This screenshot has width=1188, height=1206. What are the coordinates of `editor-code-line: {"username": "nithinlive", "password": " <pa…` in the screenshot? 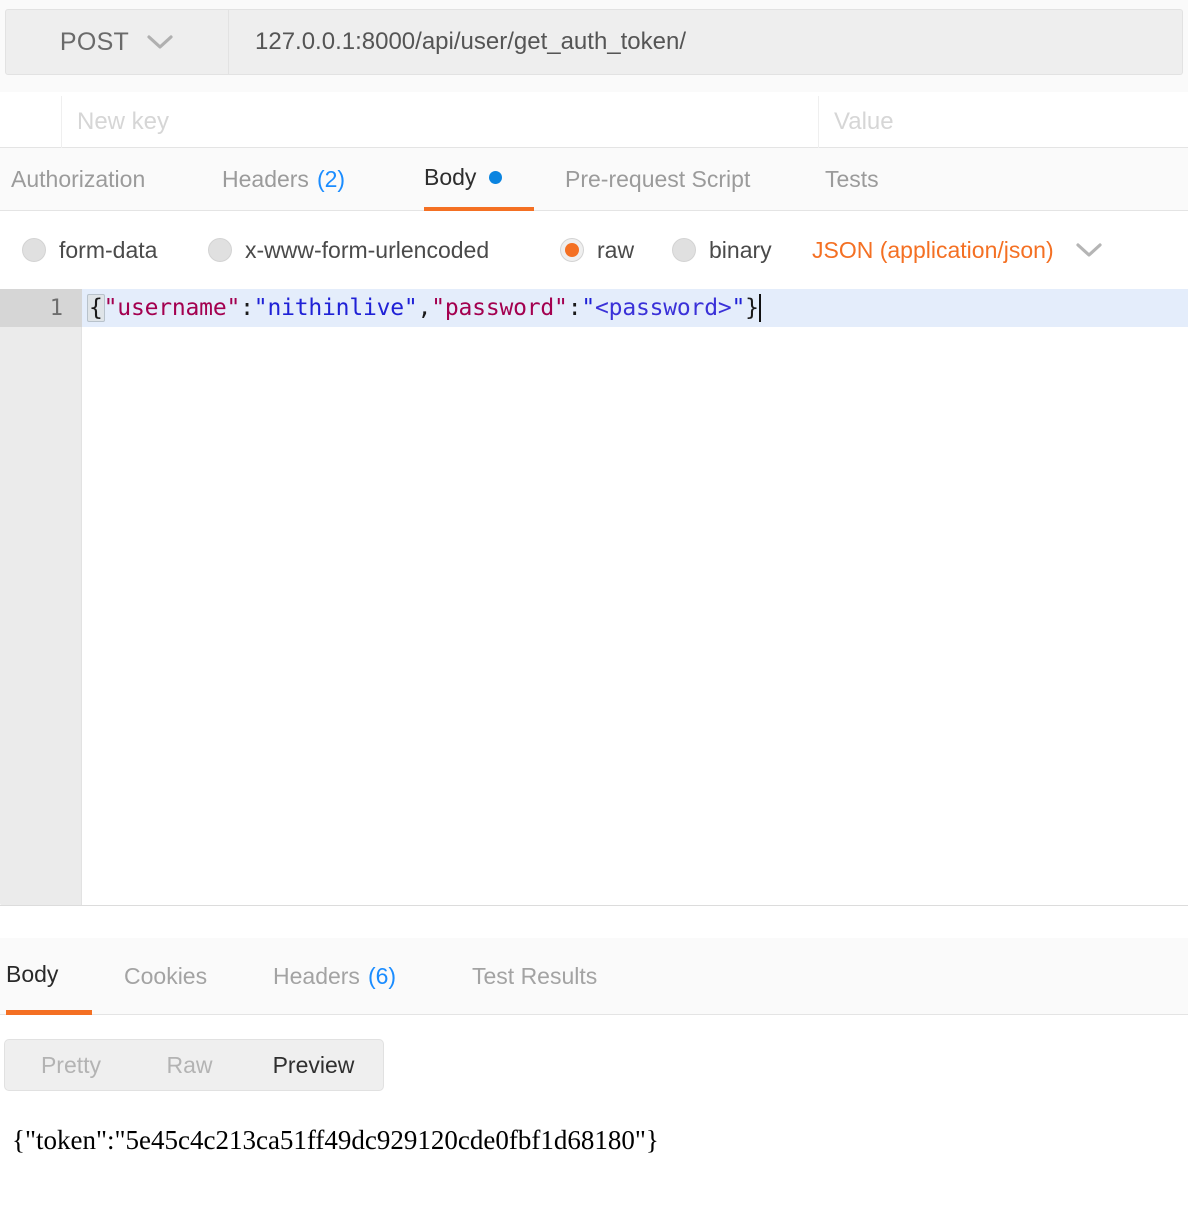 It's located at (424, 308).